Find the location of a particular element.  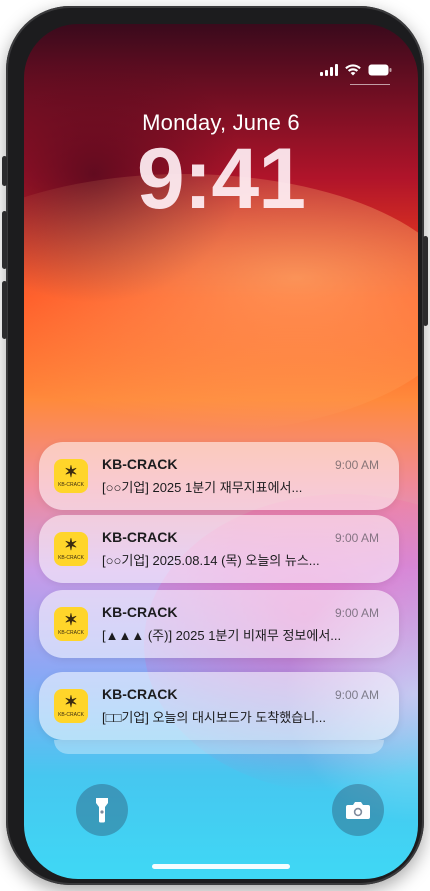

camera-icon is located at coordinates (358, 810).